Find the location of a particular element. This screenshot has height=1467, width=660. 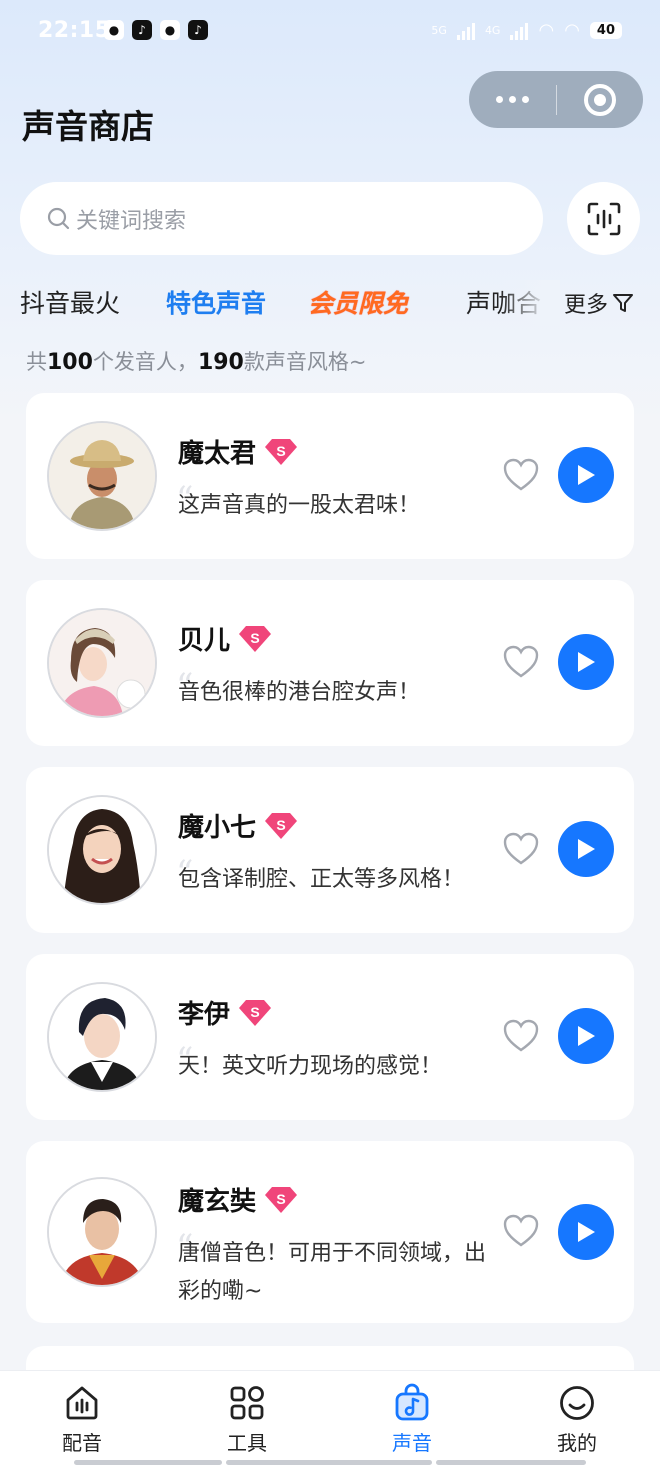

sound-icon is located at coordinates (412, 1402).